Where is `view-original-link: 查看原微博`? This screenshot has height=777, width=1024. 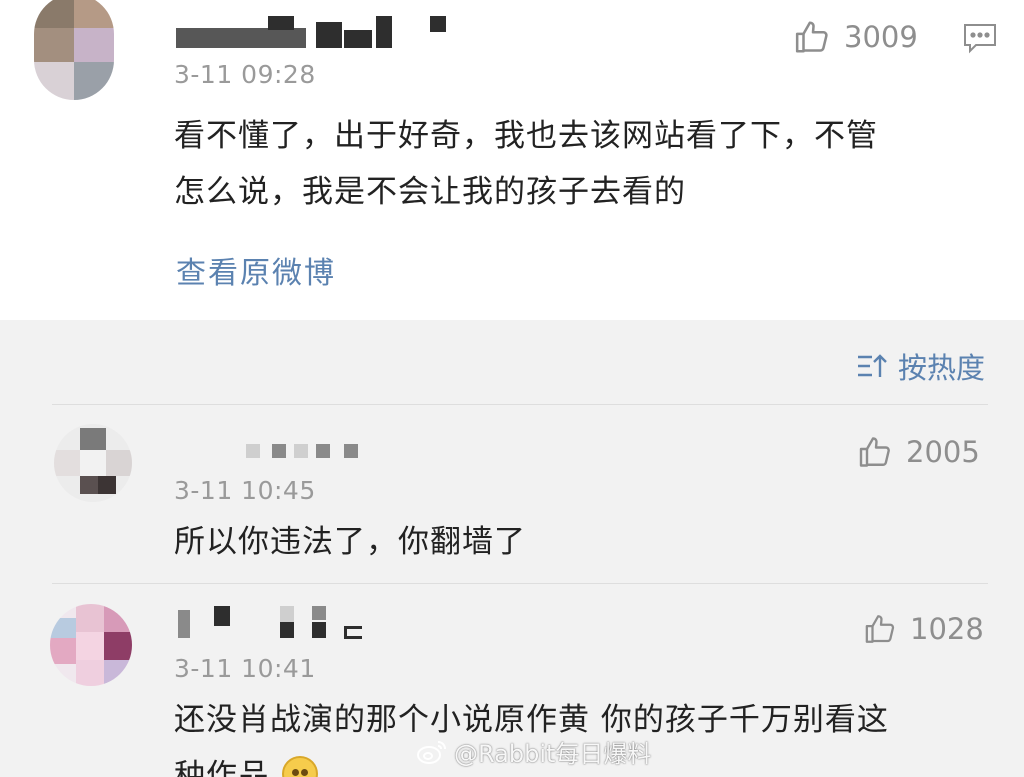 view-original-link: 查看原微博 is located at coordinates (256, 270).